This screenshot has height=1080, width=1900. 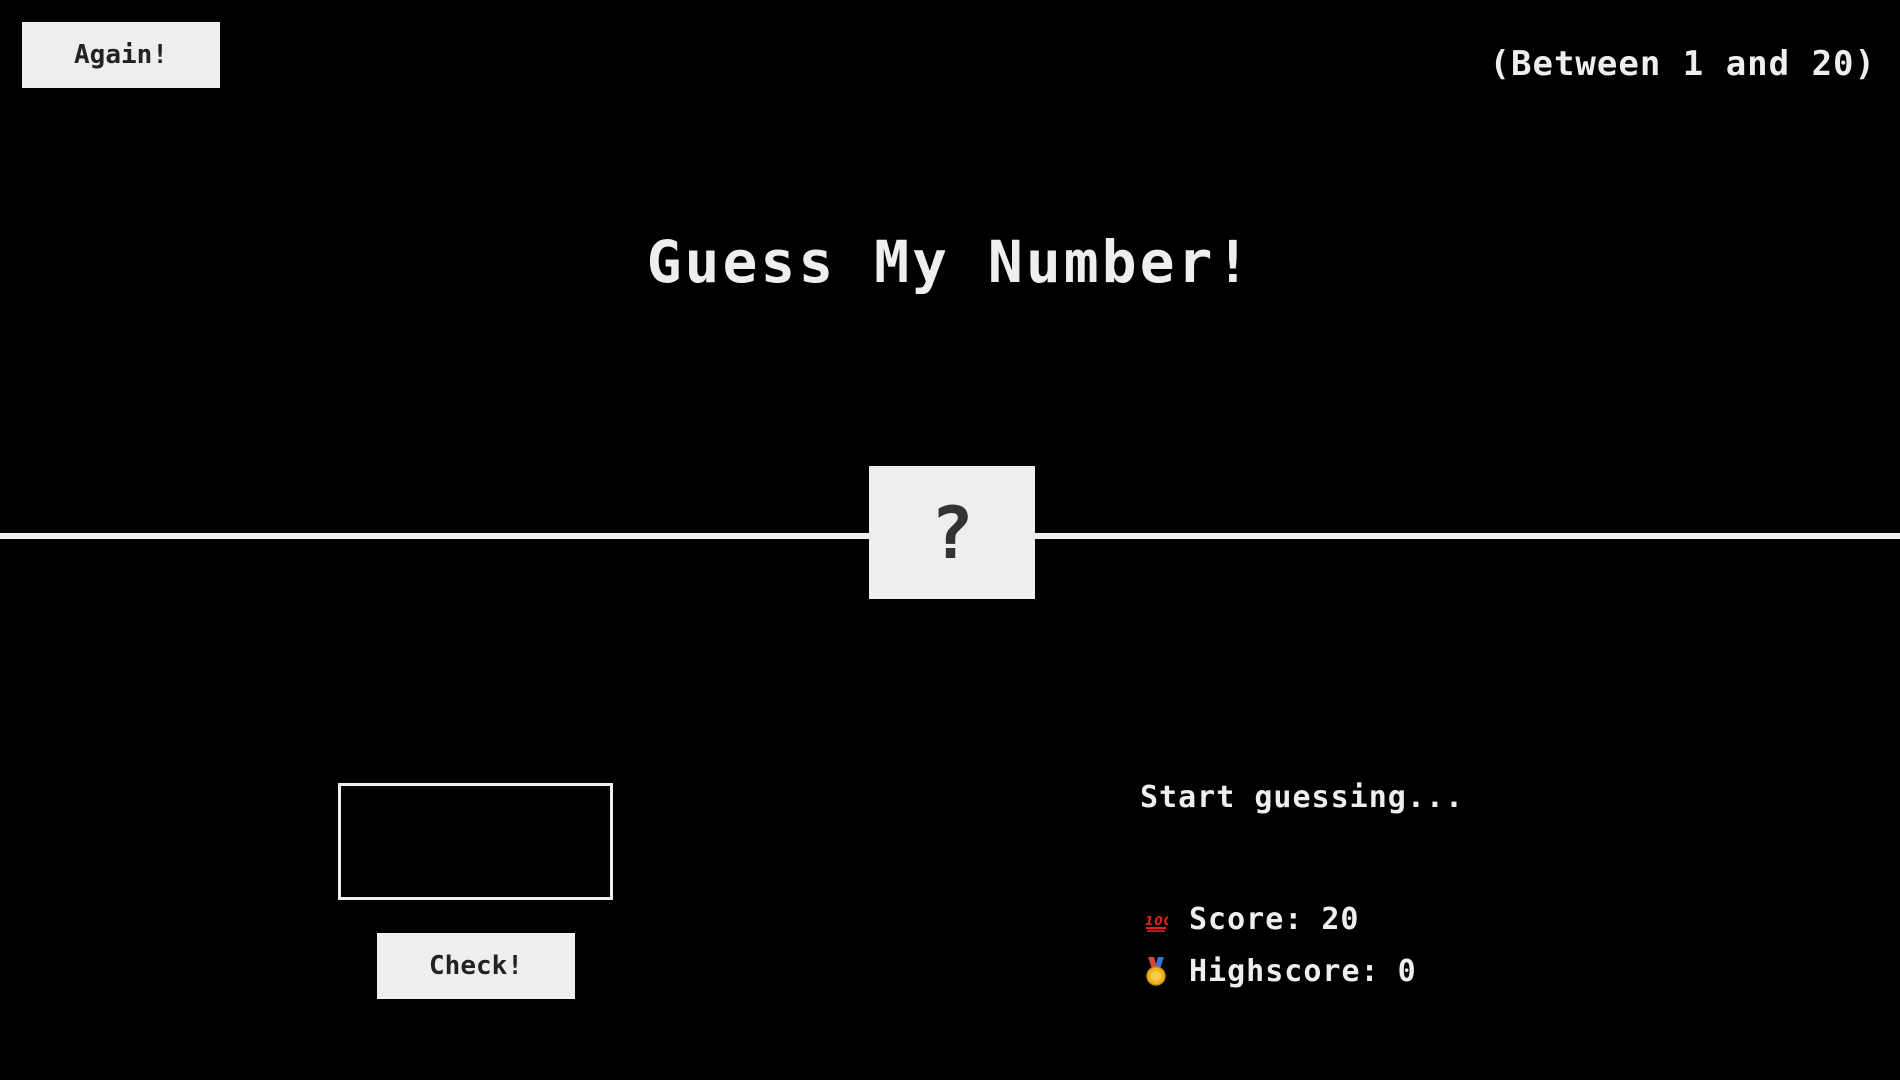 What do you see at coordinates (1246, 919) in the screenshot?
I see `score-label: Score:` at bounding box center [1246, 919].